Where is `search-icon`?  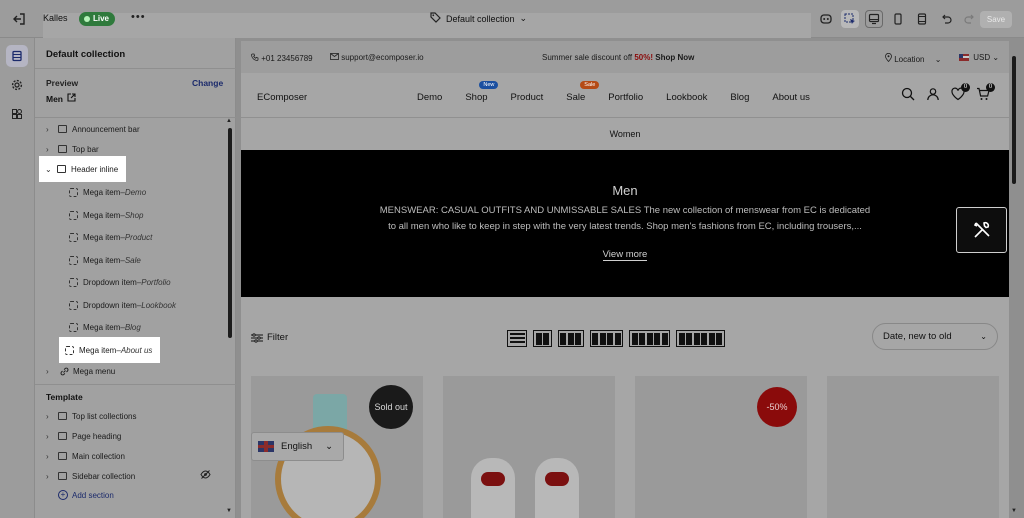
search-icon is located at coordinates (908, 95).